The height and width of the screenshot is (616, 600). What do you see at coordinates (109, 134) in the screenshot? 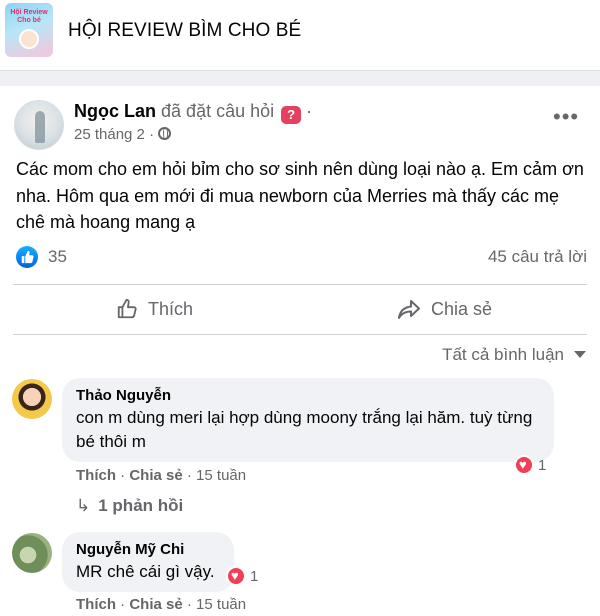
I see `post-date: 25 tháng 2` at bounding box center [109, 134].